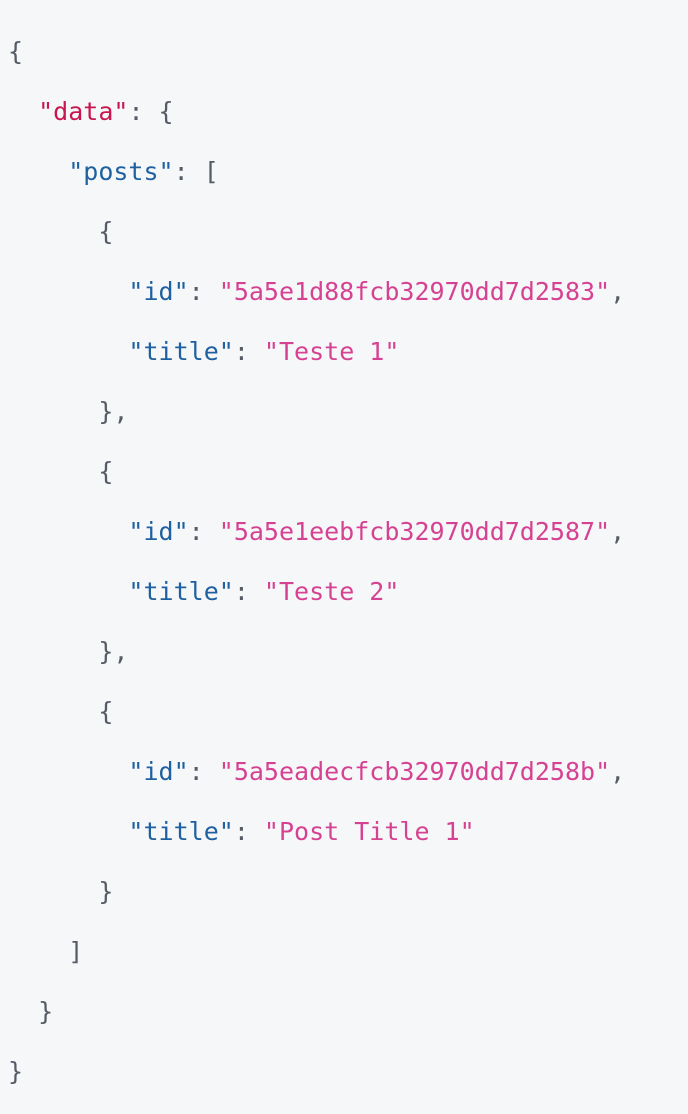 The width and height of the screenshot is (688, 1114). I want to click on post-id-value: "5a5eadecfcb32970dd7d258b", so click(414, 771).